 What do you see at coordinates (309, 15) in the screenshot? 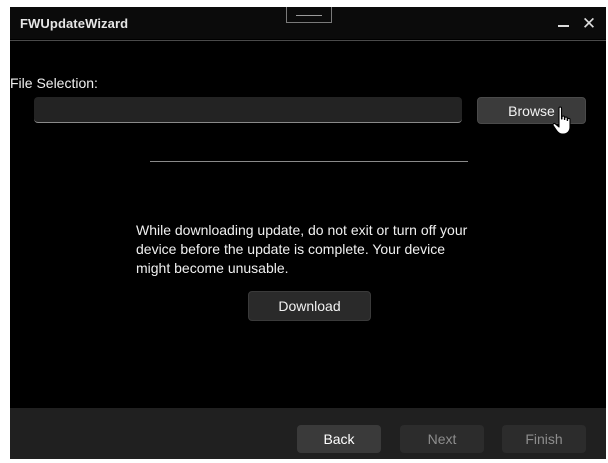
I see `drag-handle-icon` at bounding box center [309, 15].